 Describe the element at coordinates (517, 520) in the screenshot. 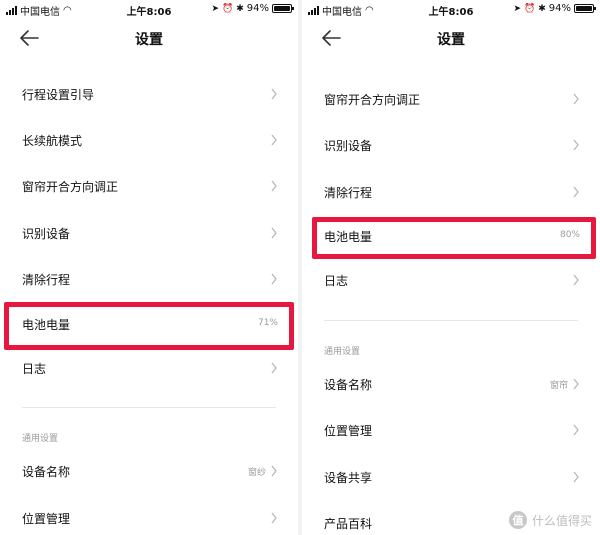

I see `watermark-logo: 值` at that location.